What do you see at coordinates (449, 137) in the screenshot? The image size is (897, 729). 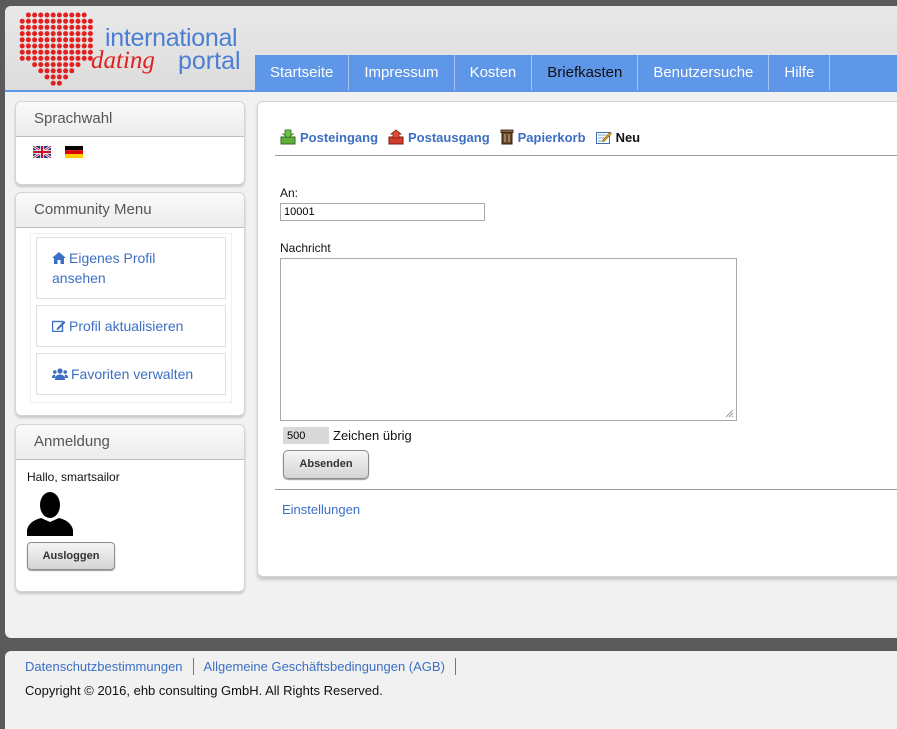 I see `tab-outbox-label: Postausgang` at bounding box center [449, 137].